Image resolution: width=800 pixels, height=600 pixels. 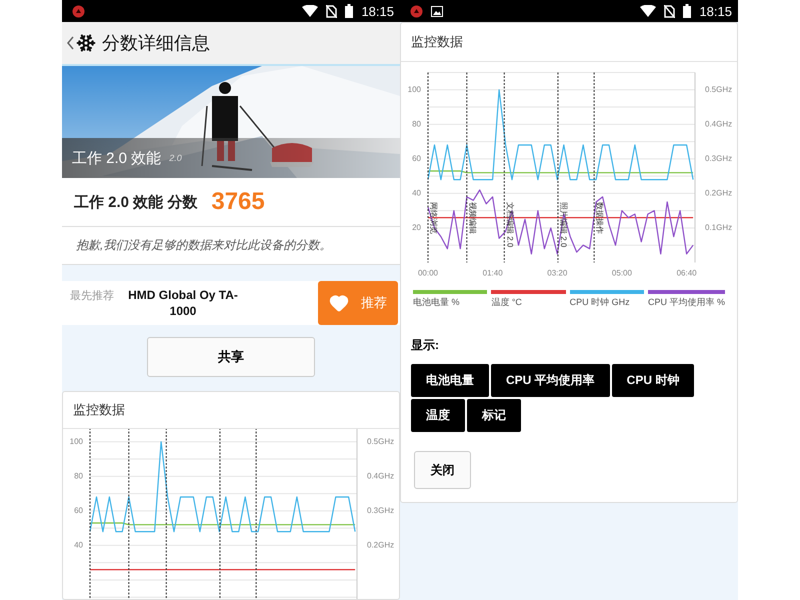 What do you see at coordinates (86, 42) in the screenshot?
I see `snowflake-icon` at bounding box center [86, 42].